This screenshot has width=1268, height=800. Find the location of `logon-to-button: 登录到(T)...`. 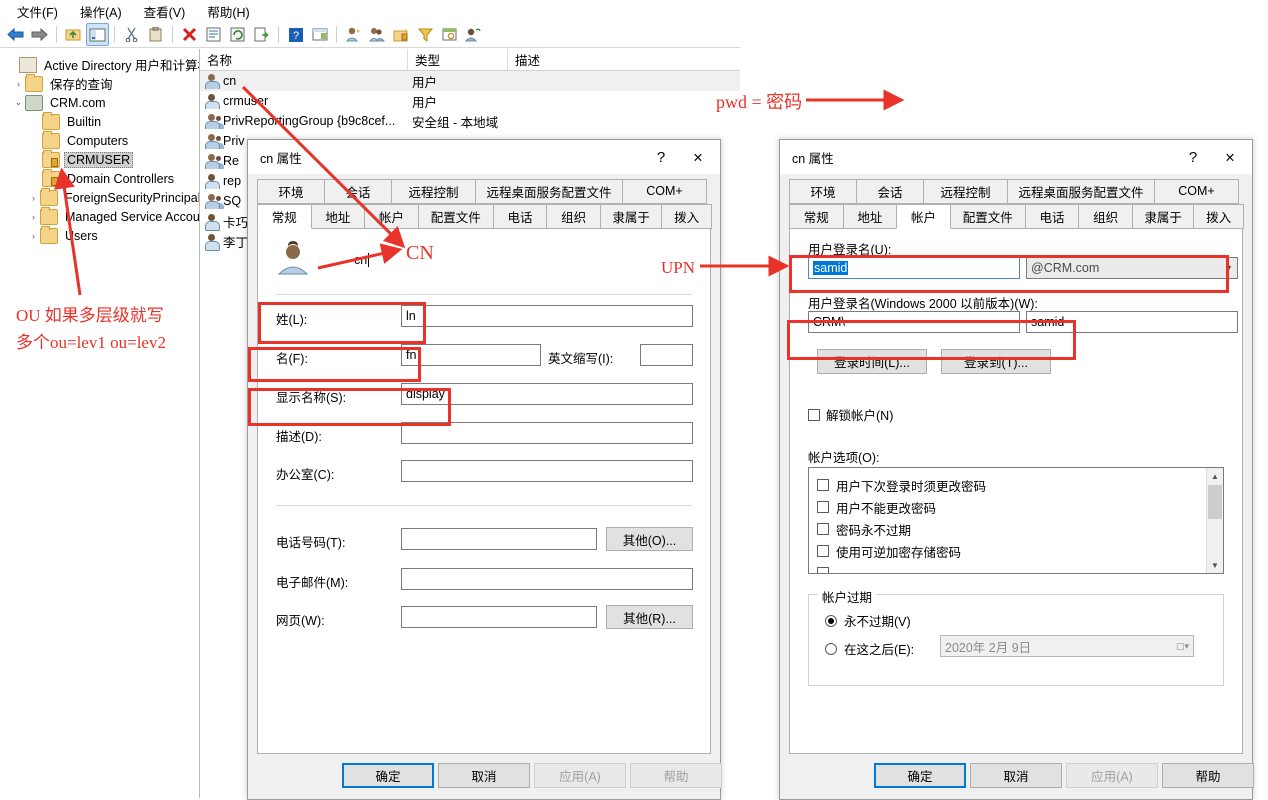

logon-to-button: 登录到(T)... is located at coordinates (996, 361).